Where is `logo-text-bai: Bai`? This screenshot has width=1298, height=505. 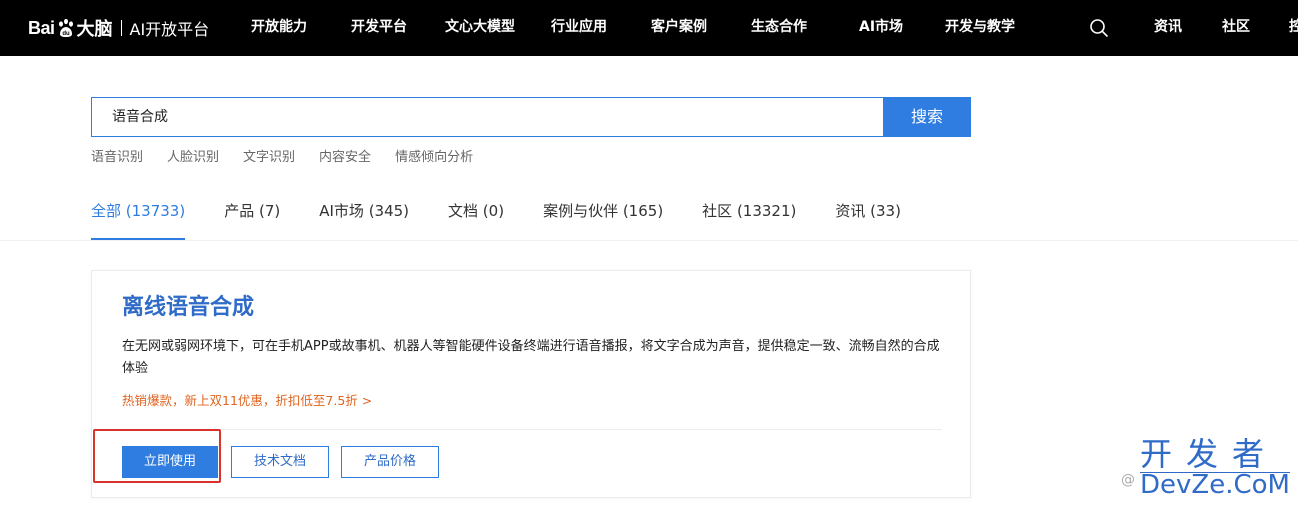
logo-text-bai: Bai is located at coordinates (41, 27).